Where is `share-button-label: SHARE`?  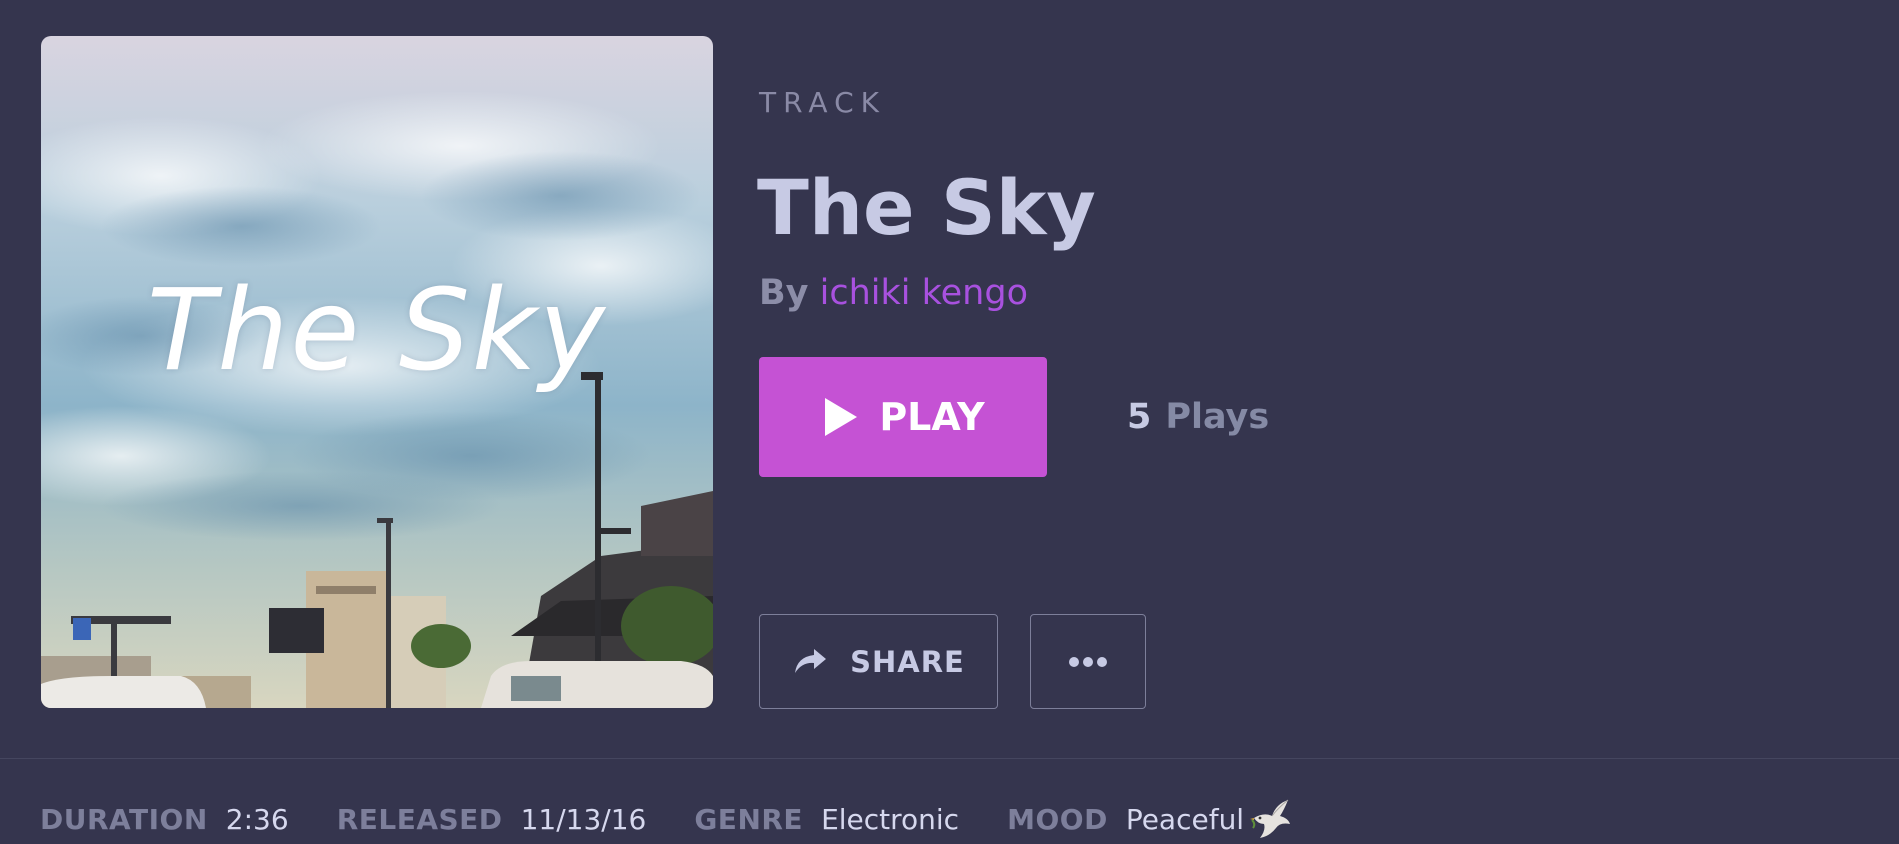 share-button-label: SHARE is located at coordinates (907, 661).